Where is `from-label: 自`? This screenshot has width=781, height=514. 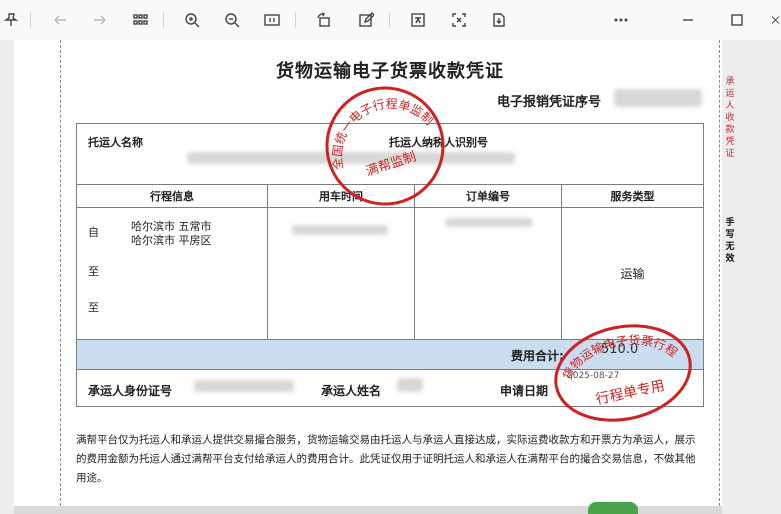
from-label: 自 is located at coordinates (93, 232).